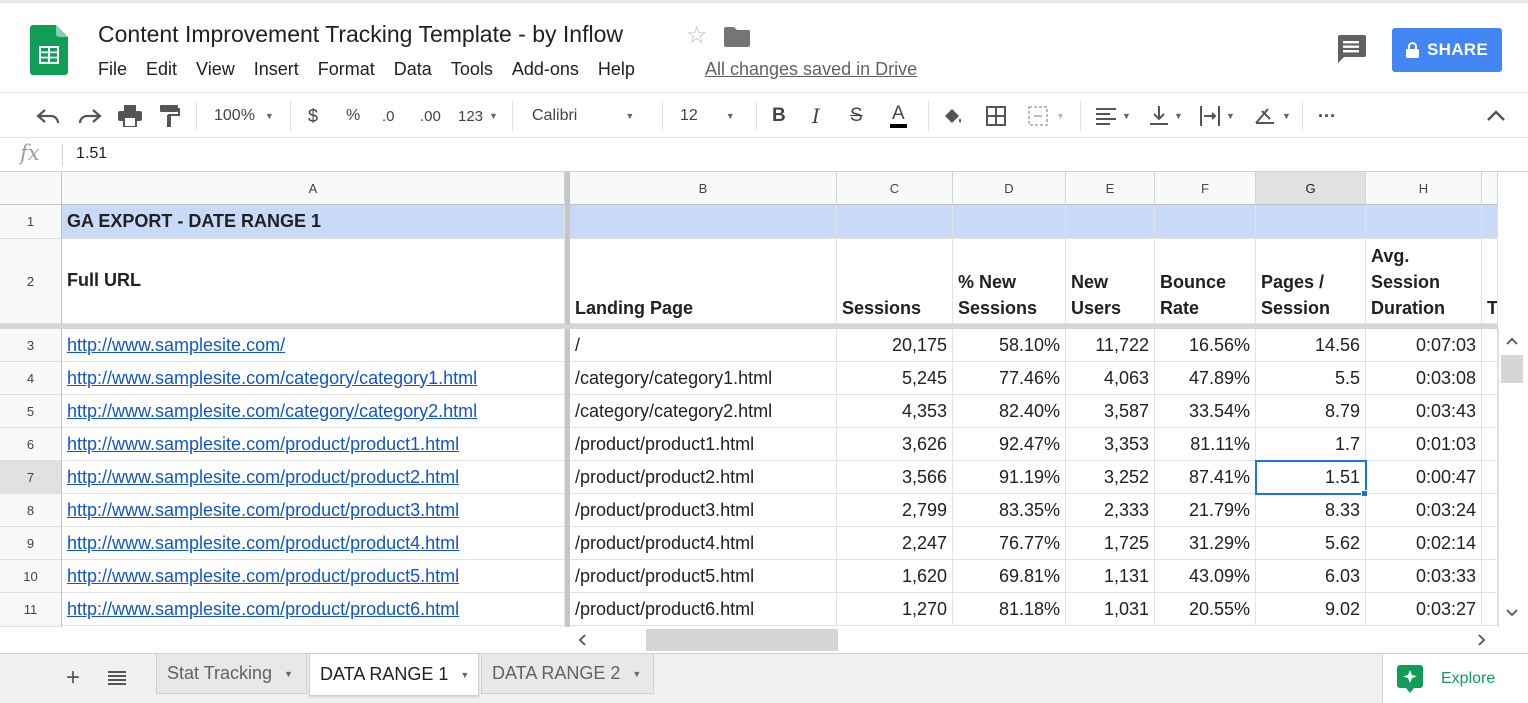 This screenshot has height=703, width=1528. What do you see at coordinates (1205, 378) in the screenshot?
I see `bounce-rate-cell: 47.89%` at bounding box center [1205, 378].